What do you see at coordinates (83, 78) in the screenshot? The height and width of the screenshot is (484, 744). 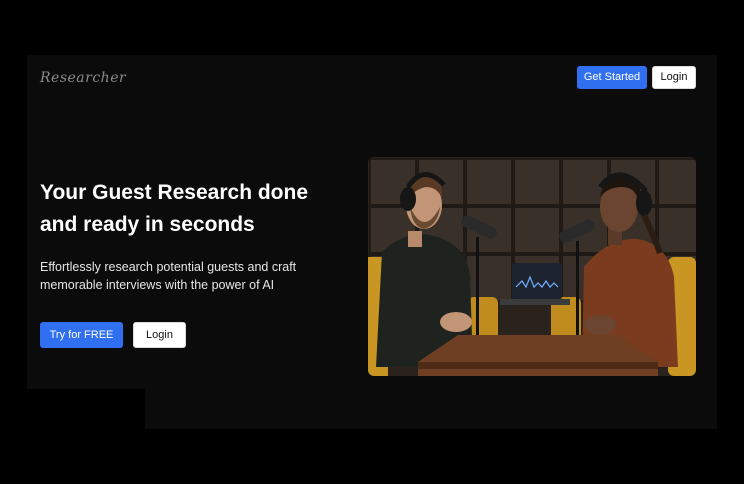 I see `logo: Researcher` at bounding box center [83, 78].